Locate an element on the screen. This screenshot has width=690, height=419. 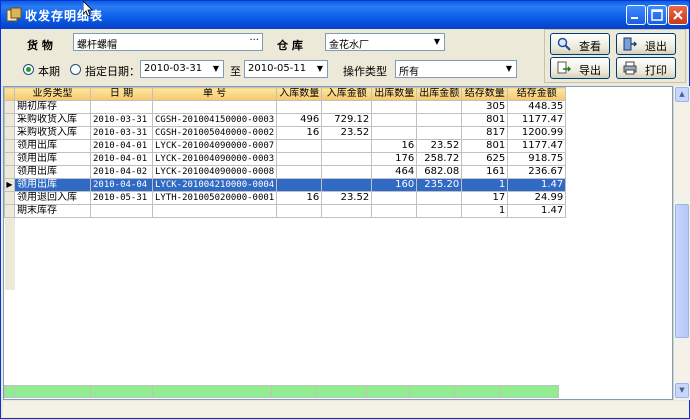
goods-browse-button: ··· is located at coordinates (254, 40).